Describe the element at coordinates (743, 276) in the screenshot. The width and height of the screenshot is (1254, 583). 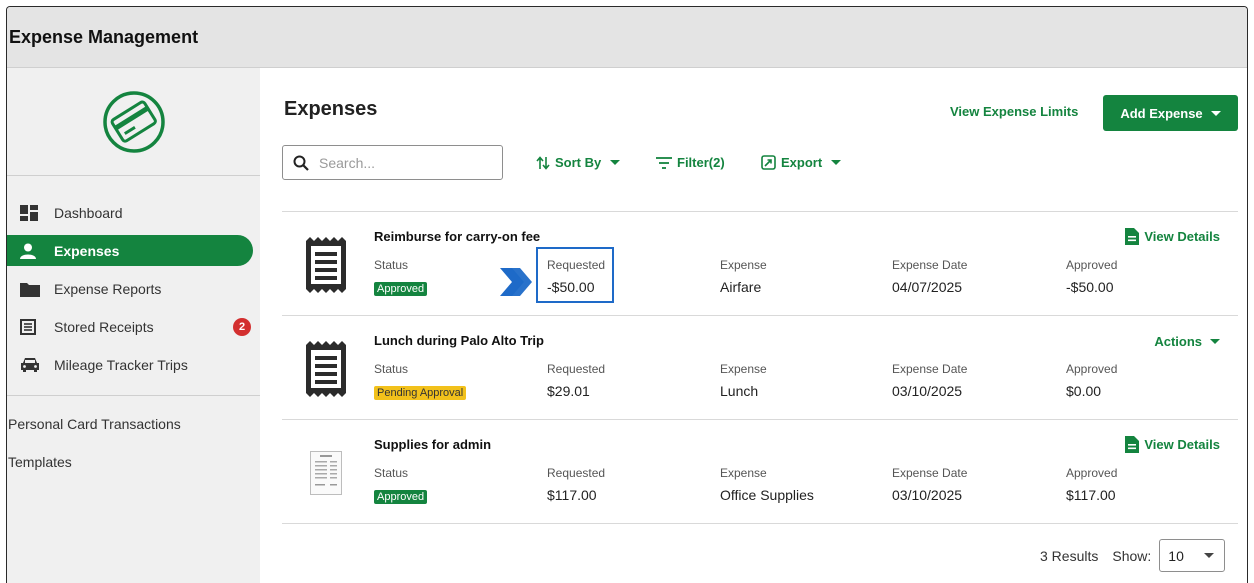
I see `expense-column: Expense Airfare` at that location.